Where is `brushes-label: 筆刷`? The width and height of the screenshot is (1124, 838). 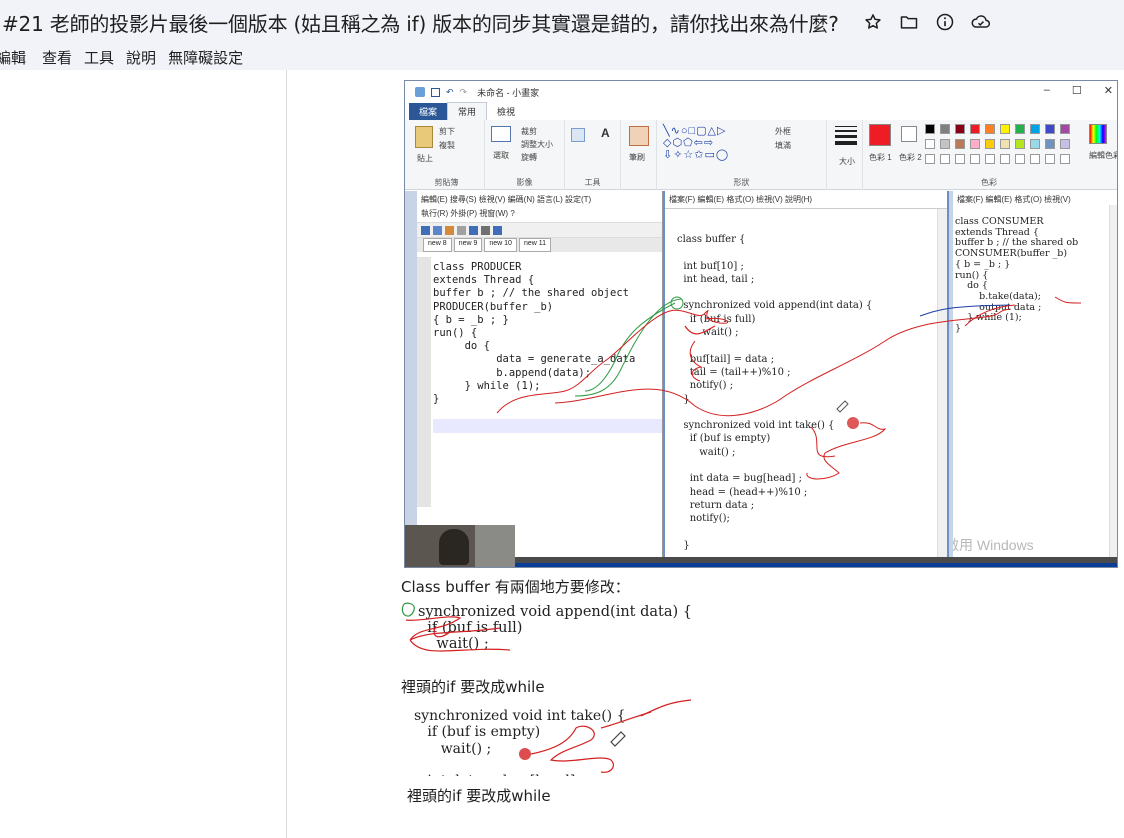 brushes-label: 筆刷 is located at coordinates (637, 157).